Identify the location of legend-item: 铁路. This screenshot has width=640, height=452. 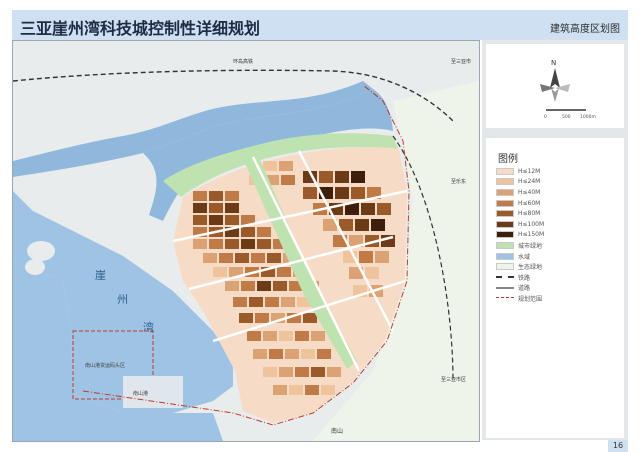
(520, 277).